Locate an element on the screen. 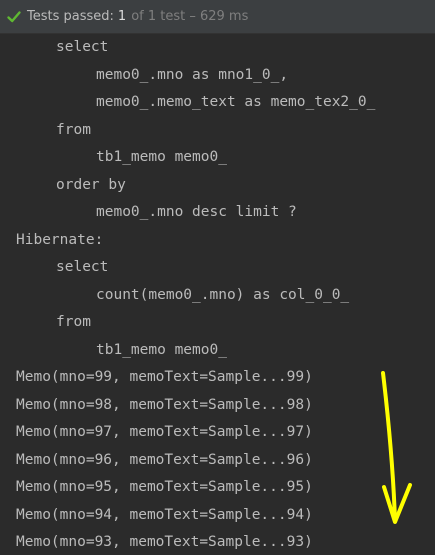  console-line: memo0_.mno desc limit ? is located at coordinates (196, 212).